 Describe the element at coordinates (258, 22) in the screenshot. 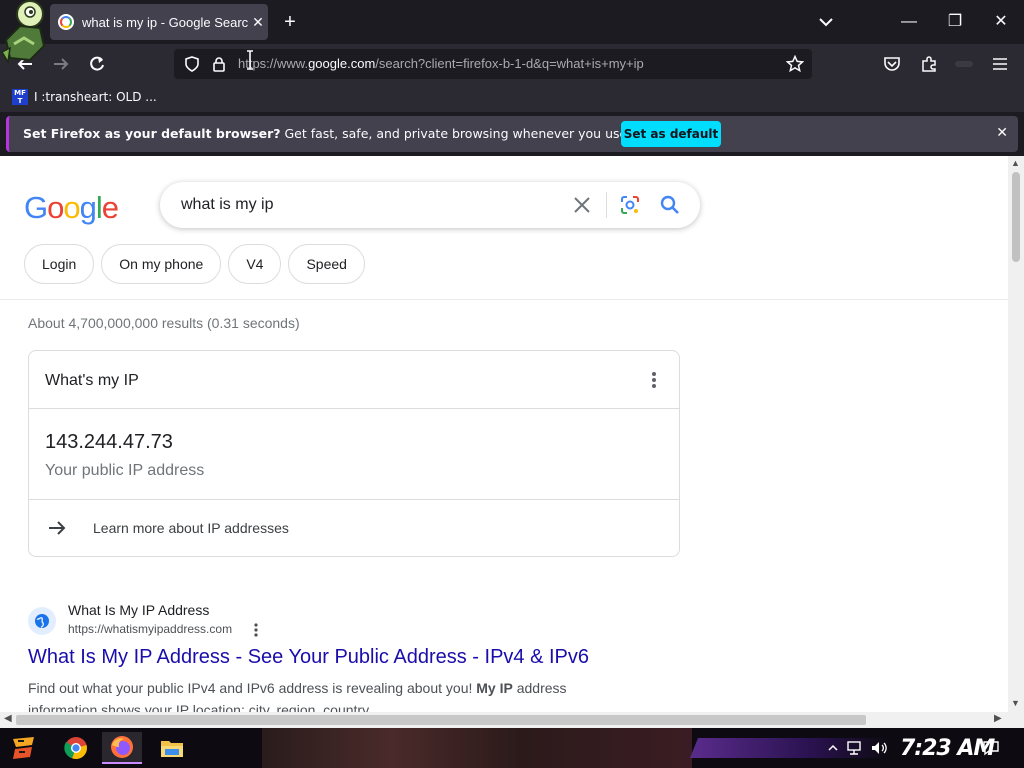

I see `tab-close-icon: ✕` at that location.